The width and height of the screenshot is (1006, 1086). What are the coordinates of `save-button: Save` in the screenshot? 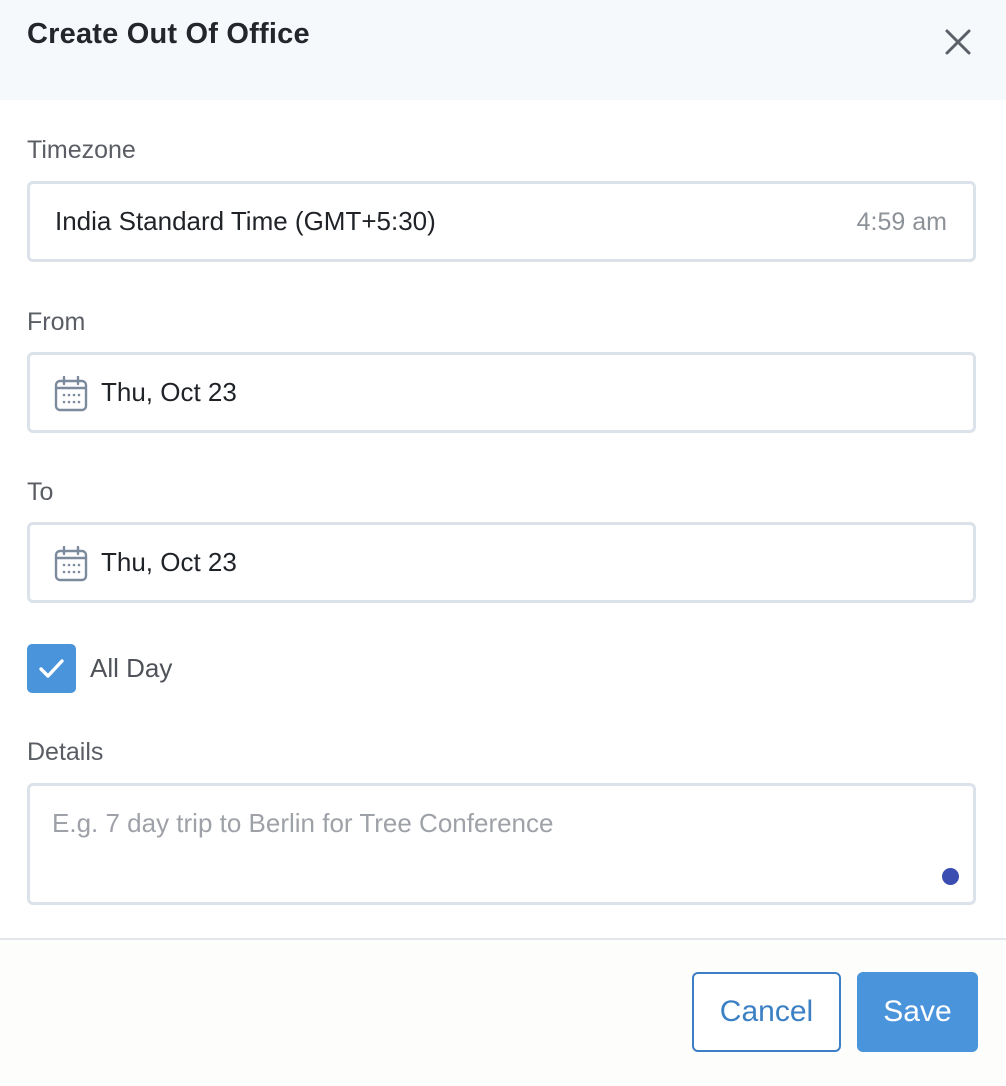 It's located at (917, 1012).